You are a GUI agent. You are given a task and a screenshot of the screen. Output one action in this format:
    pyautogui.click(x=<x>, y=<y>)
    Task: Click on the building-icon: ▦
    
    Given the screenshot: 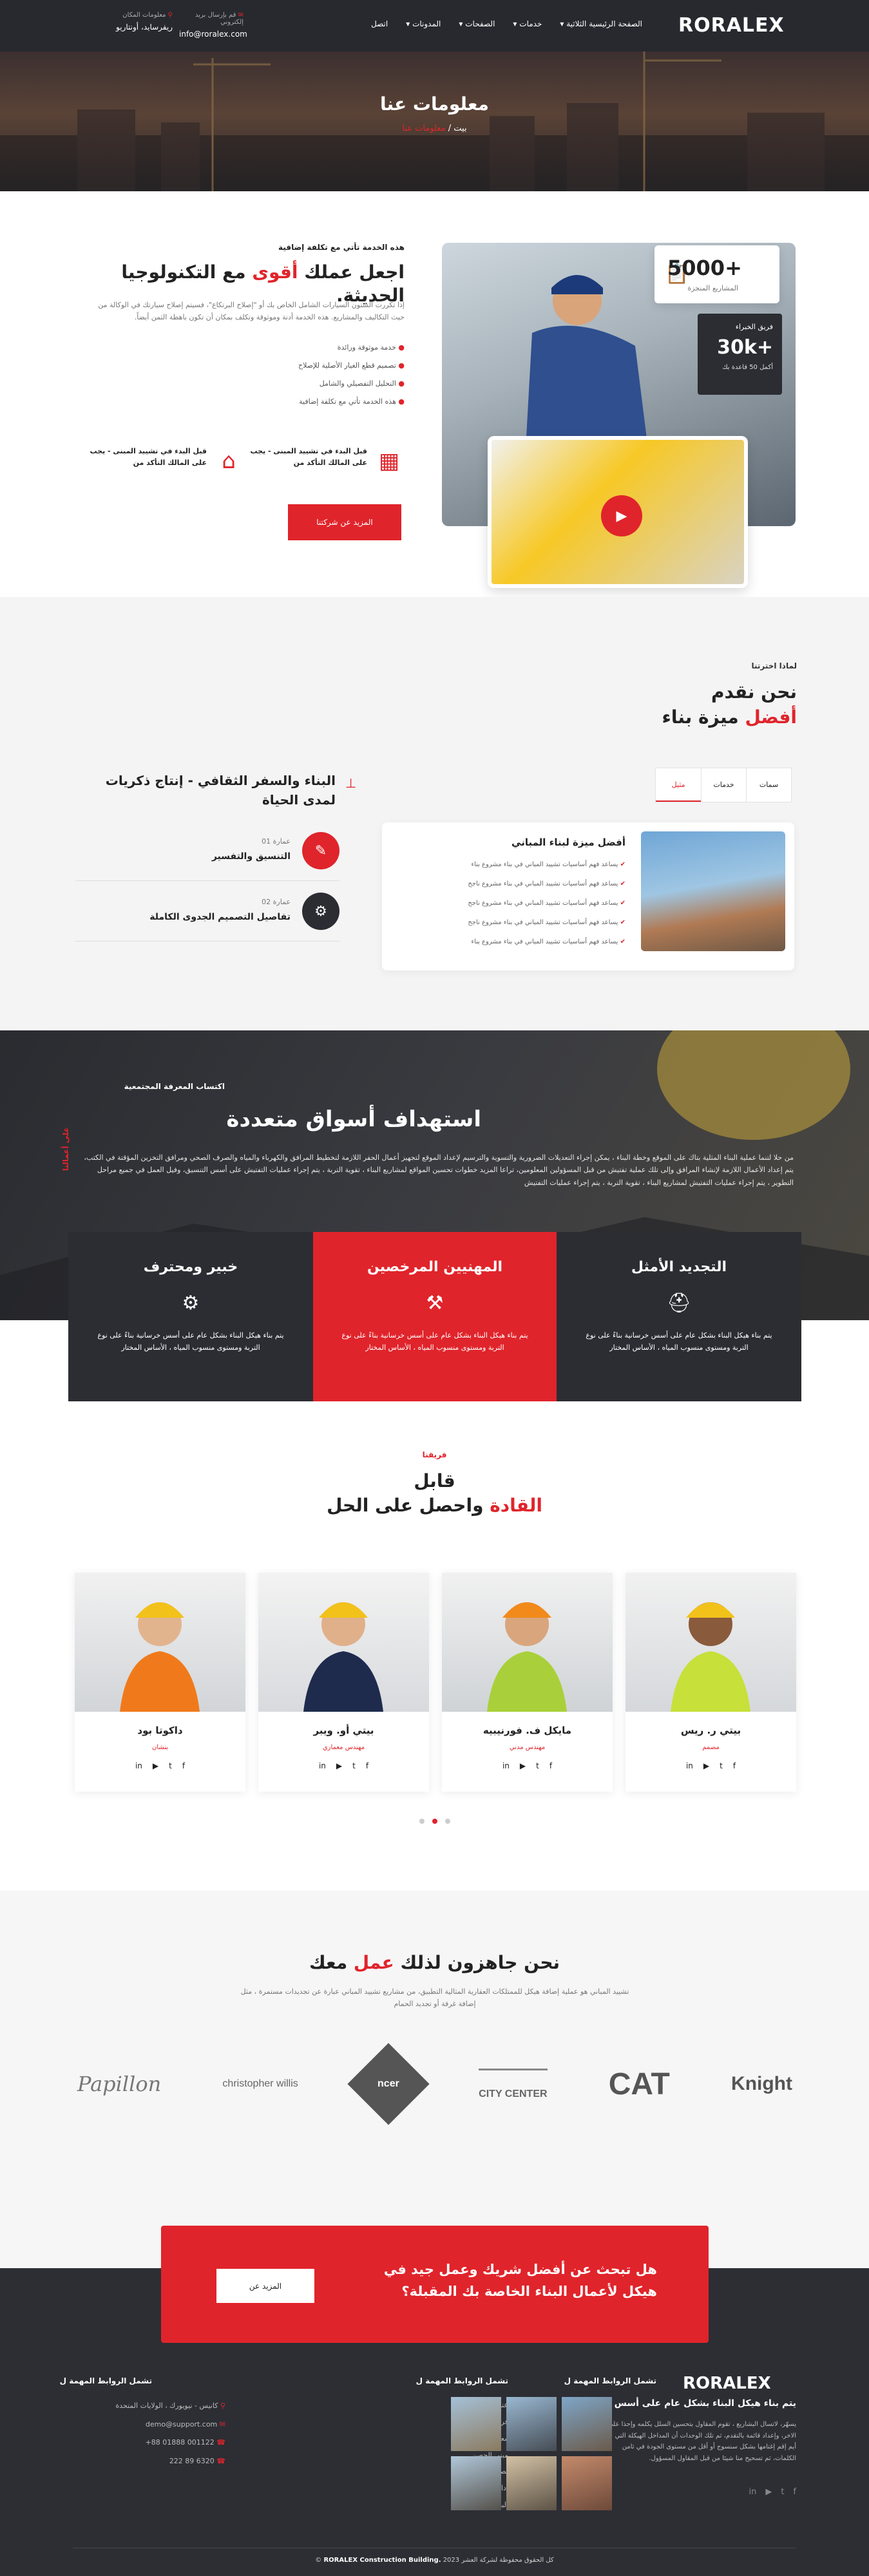 What is the action you would take?
    pyautogui.click(x=389, y=461)
    